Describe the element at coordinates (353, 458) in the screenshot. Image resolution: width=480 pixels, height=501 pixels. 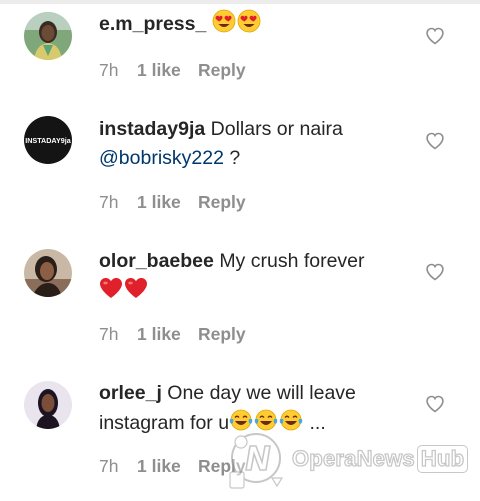
I see `watermark-brand: OperaNews` at that location.